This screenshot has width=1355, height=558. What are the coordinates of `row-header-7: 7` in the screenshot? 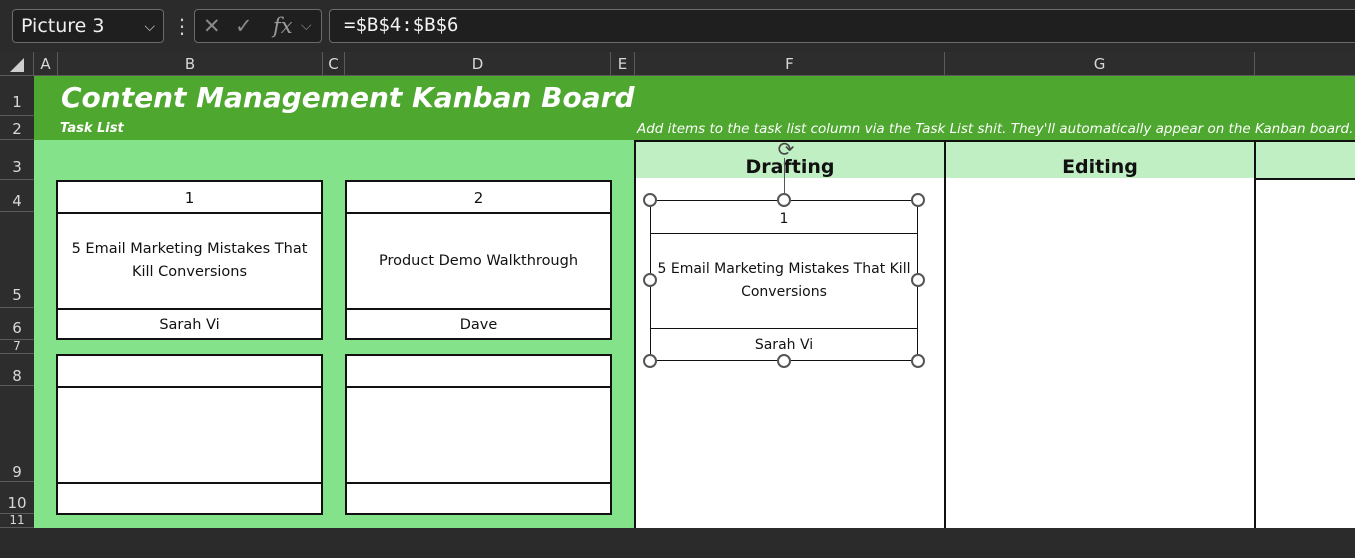 It's located at (17, 347).